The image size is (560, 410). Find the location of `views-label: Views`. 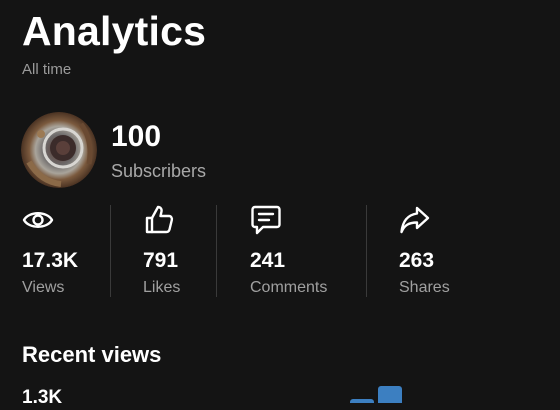

views-label: Views is located at coordinates (43, 287).